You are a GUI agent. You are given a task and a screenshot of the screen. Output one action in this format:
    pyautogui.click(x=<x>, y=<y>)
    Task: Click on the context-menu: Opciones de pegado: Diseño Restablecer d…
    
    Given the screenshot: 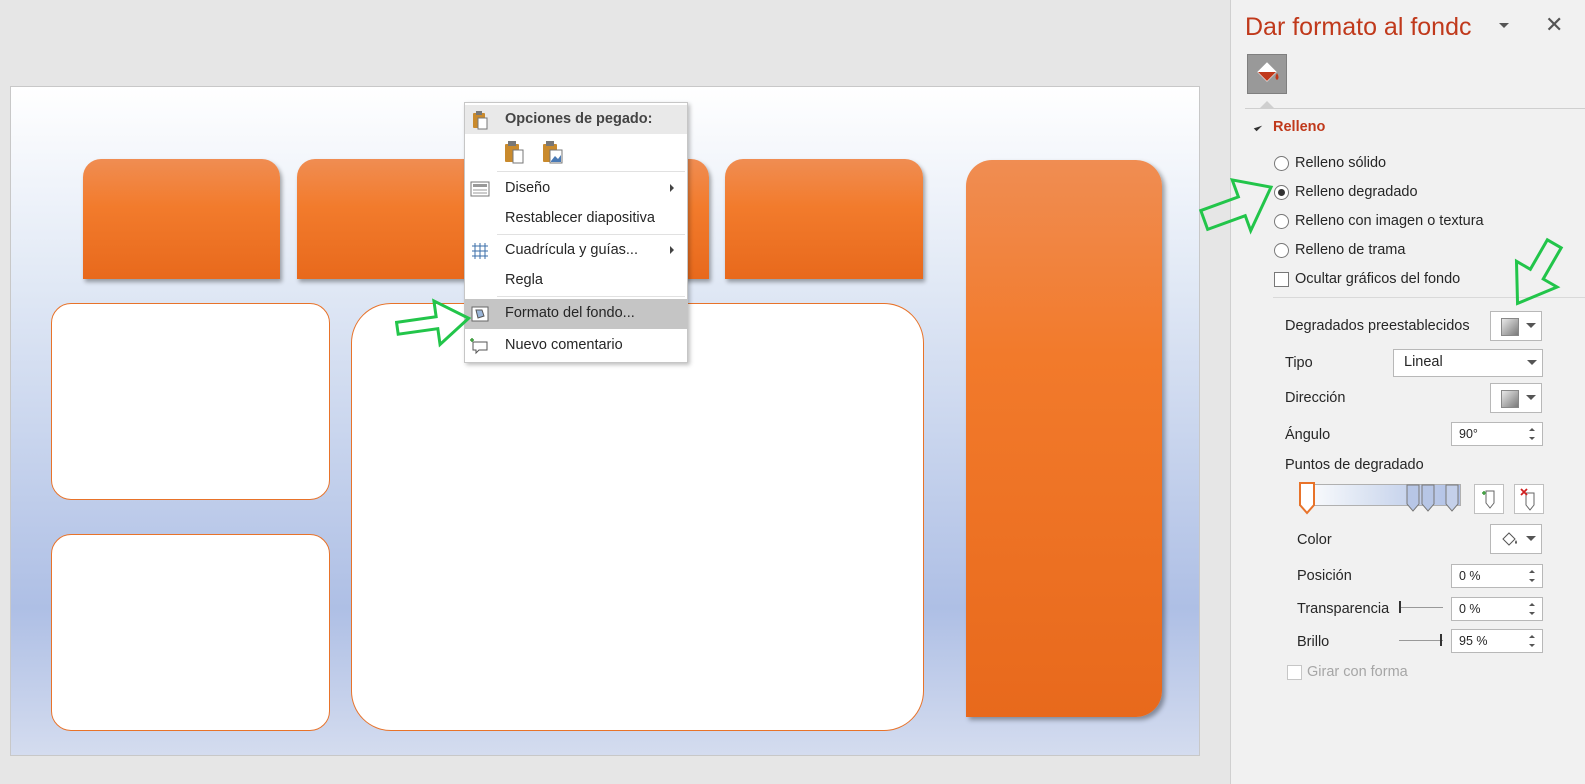 What is the action you would take?
    pyautogui.click(x=576, y=232)
    